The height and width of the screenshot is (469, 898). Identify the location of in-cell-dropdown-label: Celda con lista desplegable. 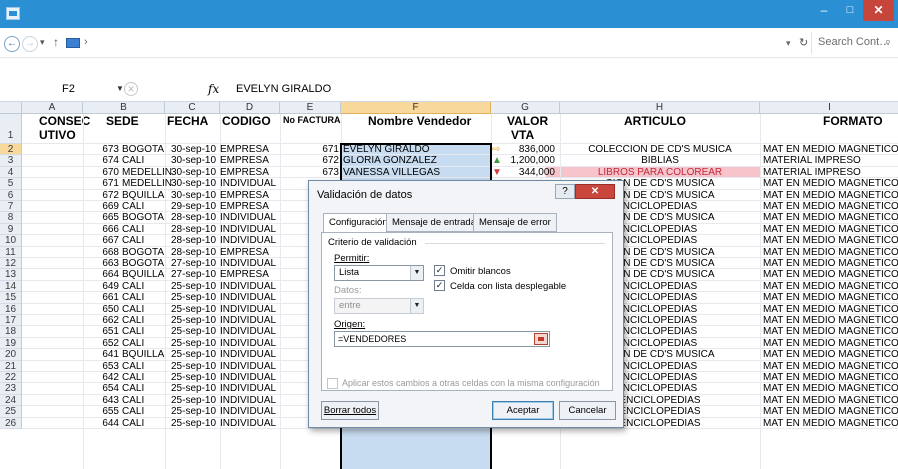
(508, 286).